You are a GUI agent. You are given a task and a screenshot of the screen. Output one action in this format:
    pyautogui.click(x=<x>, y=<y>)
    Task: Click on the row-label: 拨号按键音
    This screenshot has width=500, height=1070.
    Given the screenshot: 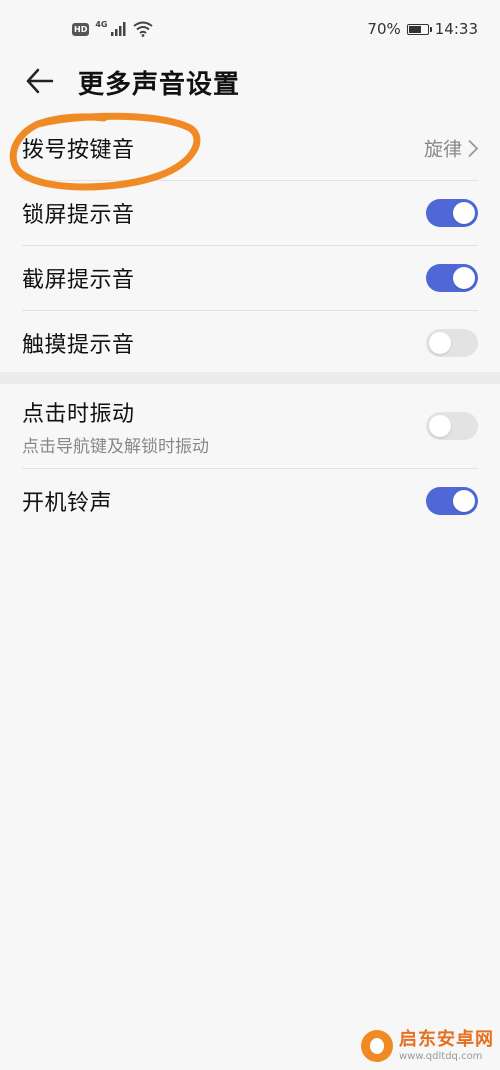 What is the action you would take?
    pyautogui.click(x=78, y=150)
    